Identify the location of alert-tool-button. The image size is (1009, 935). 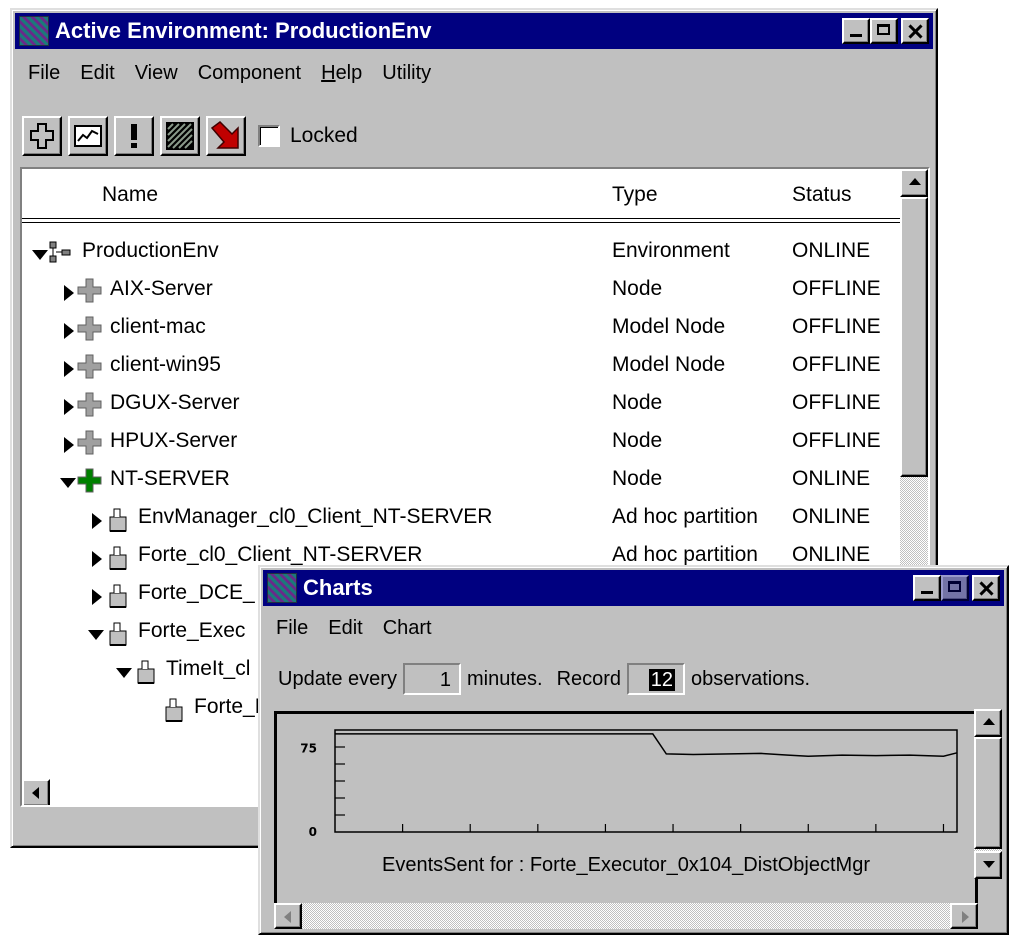
(134, 136).